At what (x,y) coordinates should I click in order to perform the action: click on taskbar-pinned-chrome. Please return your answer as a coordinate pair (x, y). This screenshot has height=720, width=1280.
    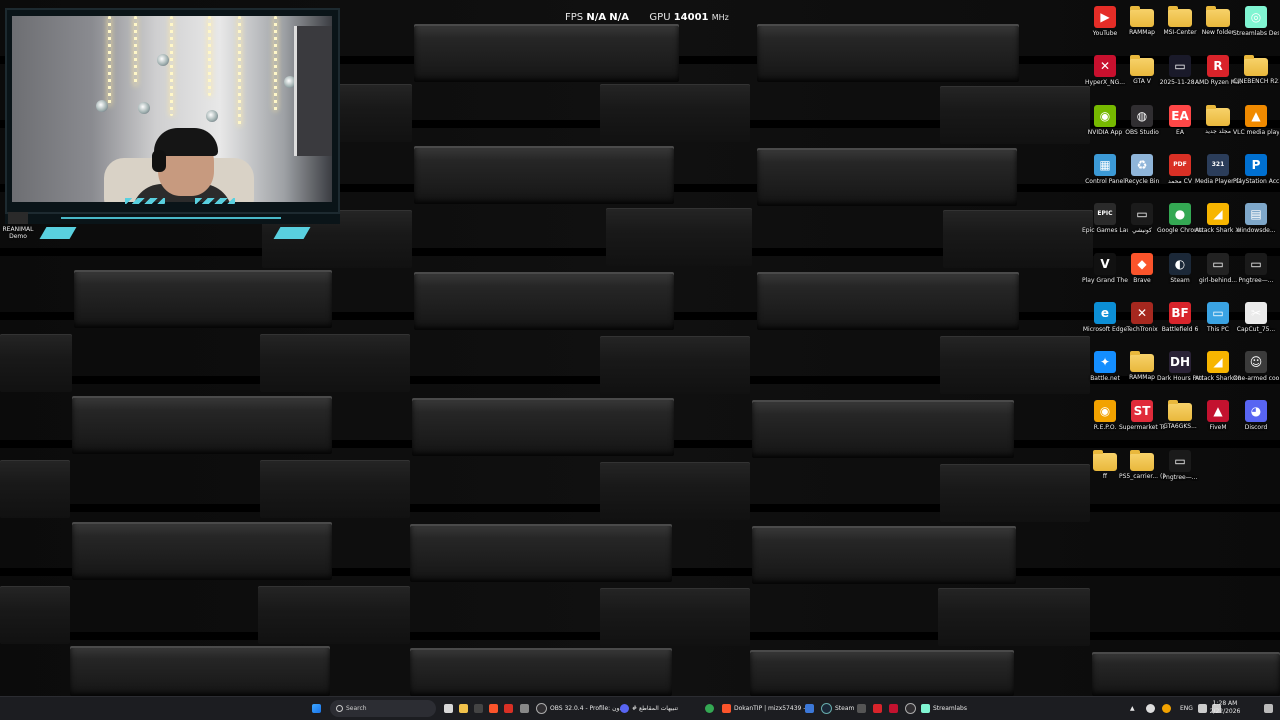
    Looking at the image, I should click on (711, 708).